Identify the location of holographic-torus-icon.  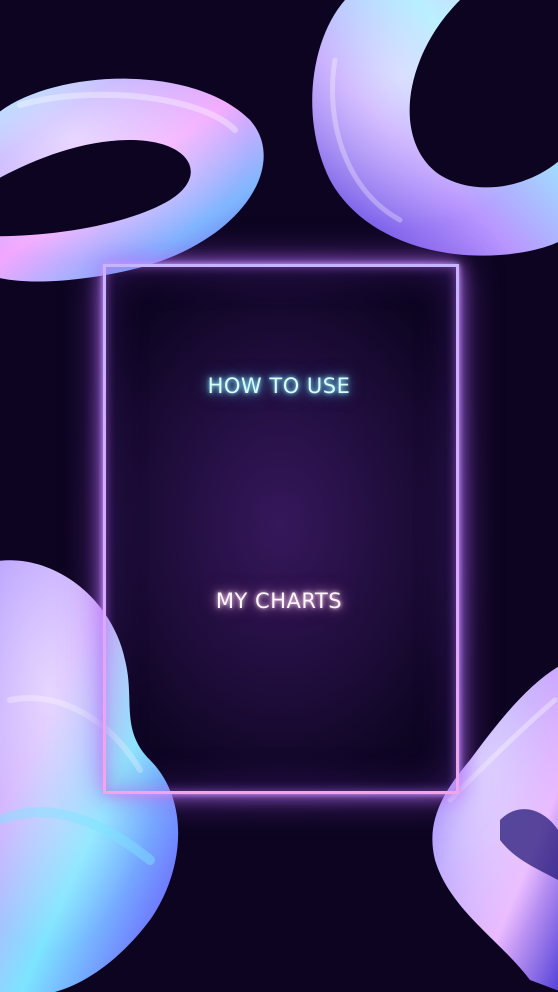
(132, 180).